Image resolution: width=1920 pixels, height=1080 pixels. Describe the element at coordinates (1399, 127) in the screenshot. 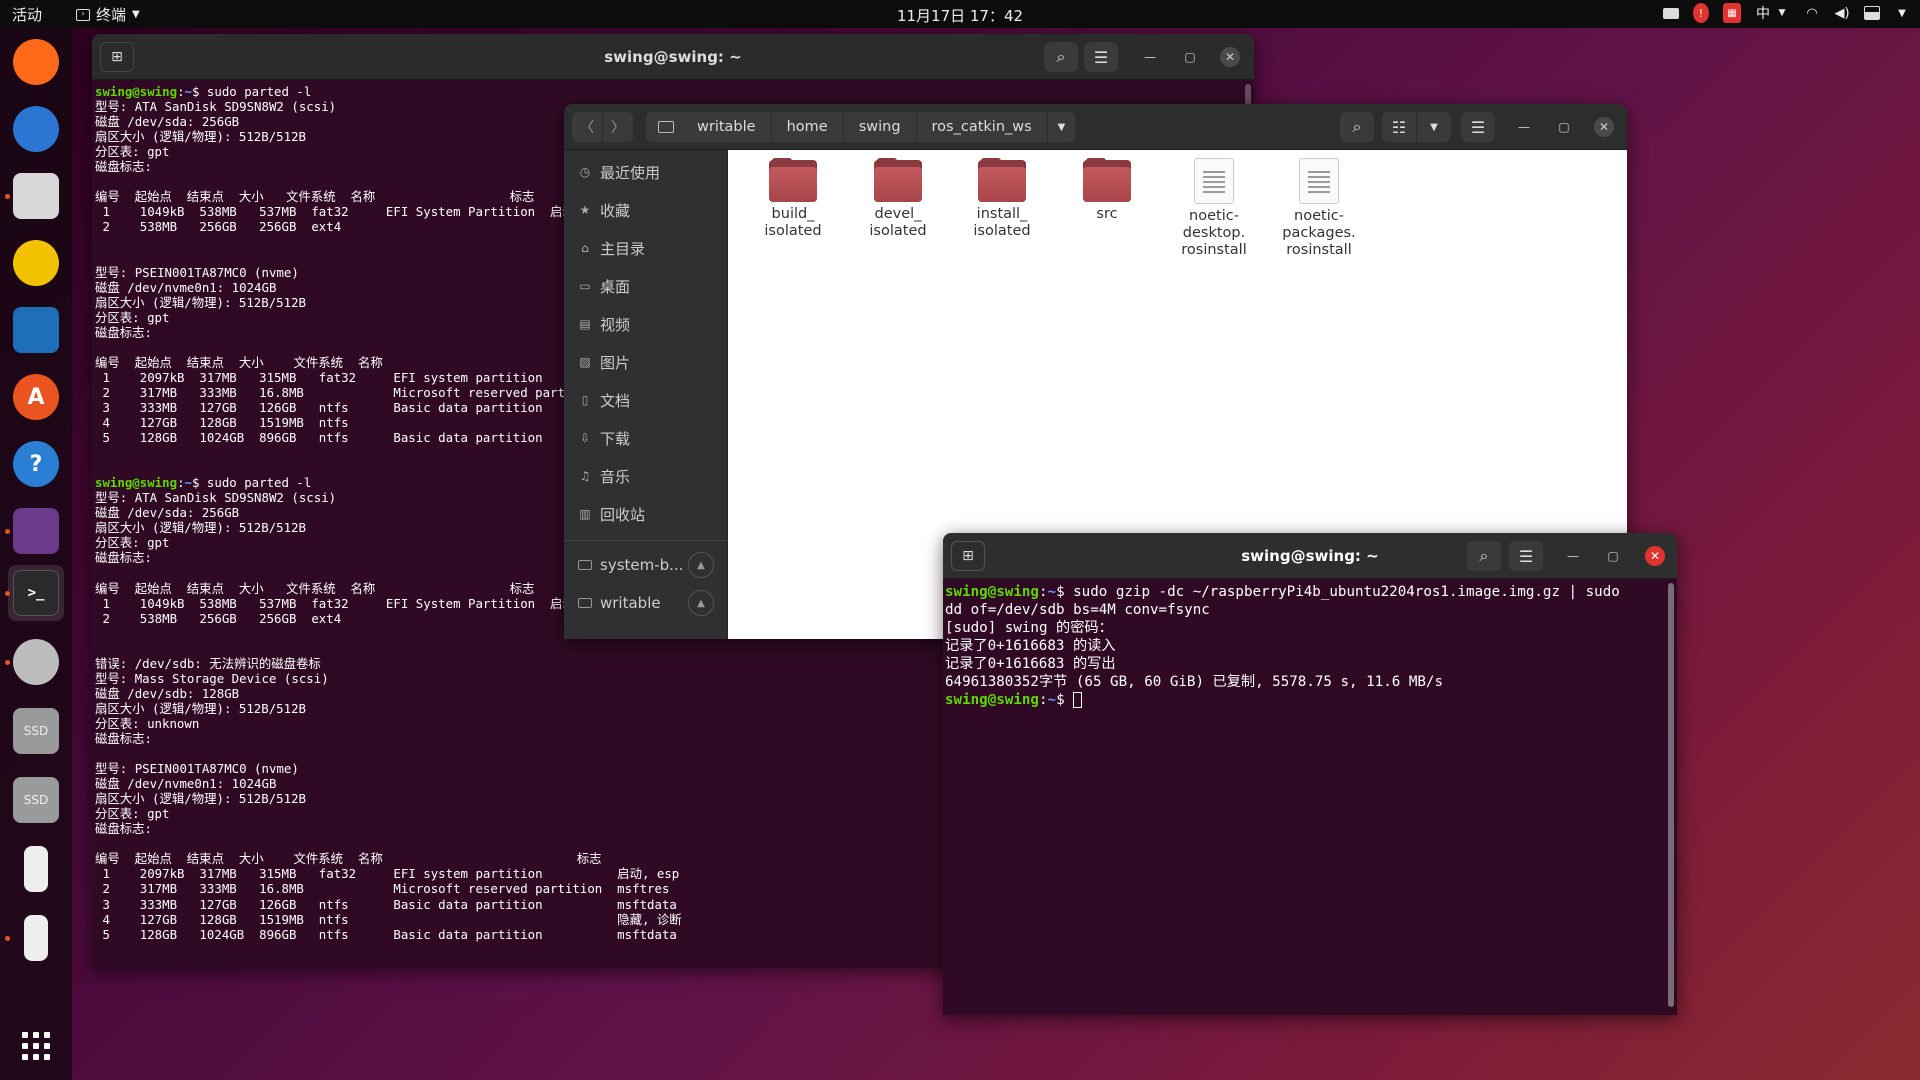

I see `view-toggle-button: ☷` at that location.